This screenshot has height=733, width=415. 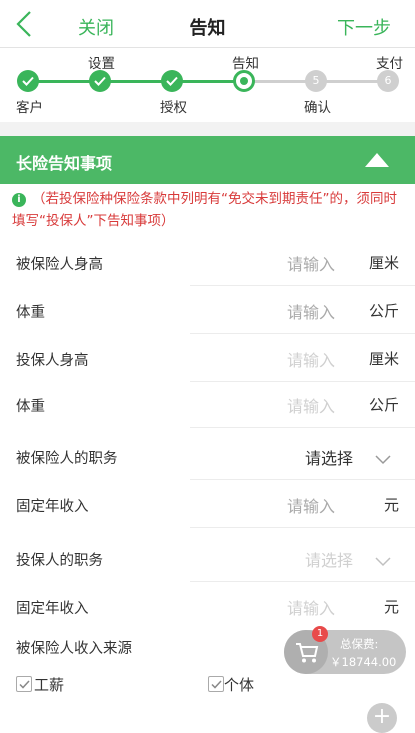 What do you see at coordinates (207, 404) in the screenshot?
I see `form-row-policyholder-weight: 体重 请输入 公斤` at bounding box center [207, 404].